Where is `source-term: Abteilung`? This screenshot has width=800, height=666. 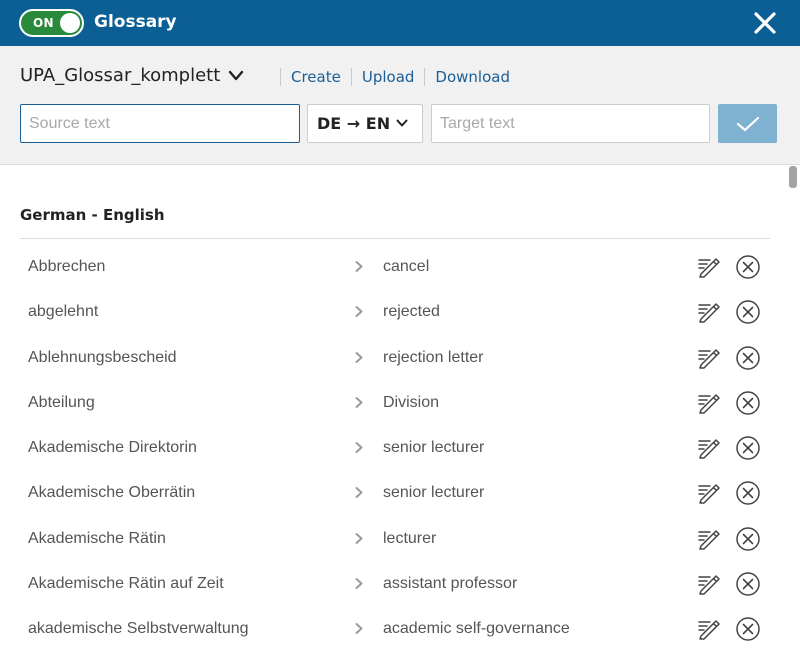 source-term: Abteilung is located at coordinates (61, 402).